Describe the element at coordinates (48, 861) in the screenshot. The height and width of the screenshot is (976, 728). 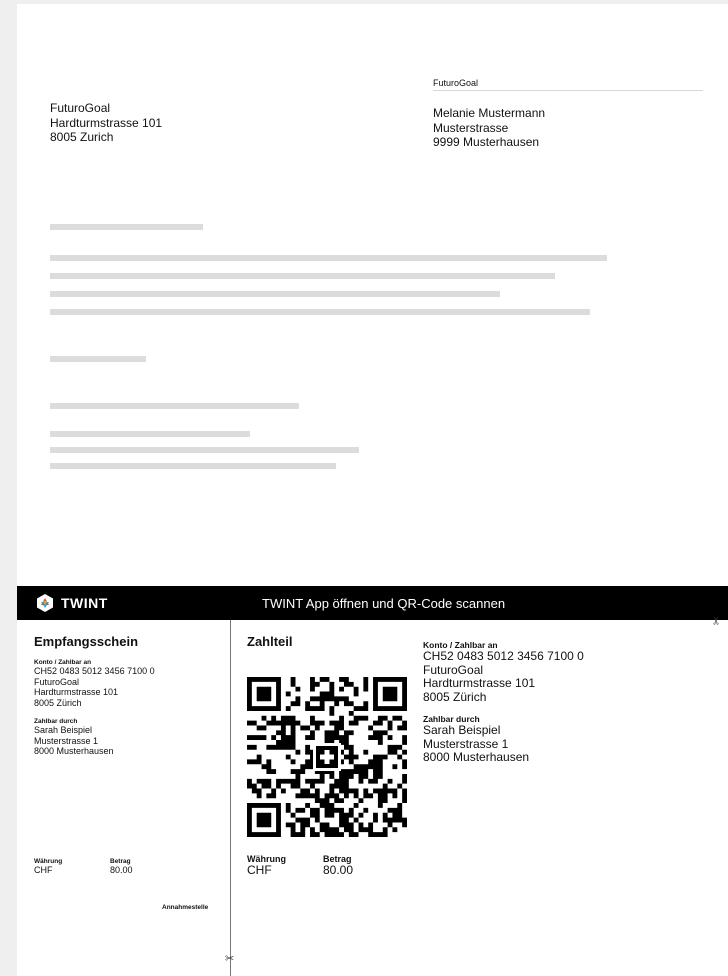
I see `receipt-currency-label: Währung` at that location.